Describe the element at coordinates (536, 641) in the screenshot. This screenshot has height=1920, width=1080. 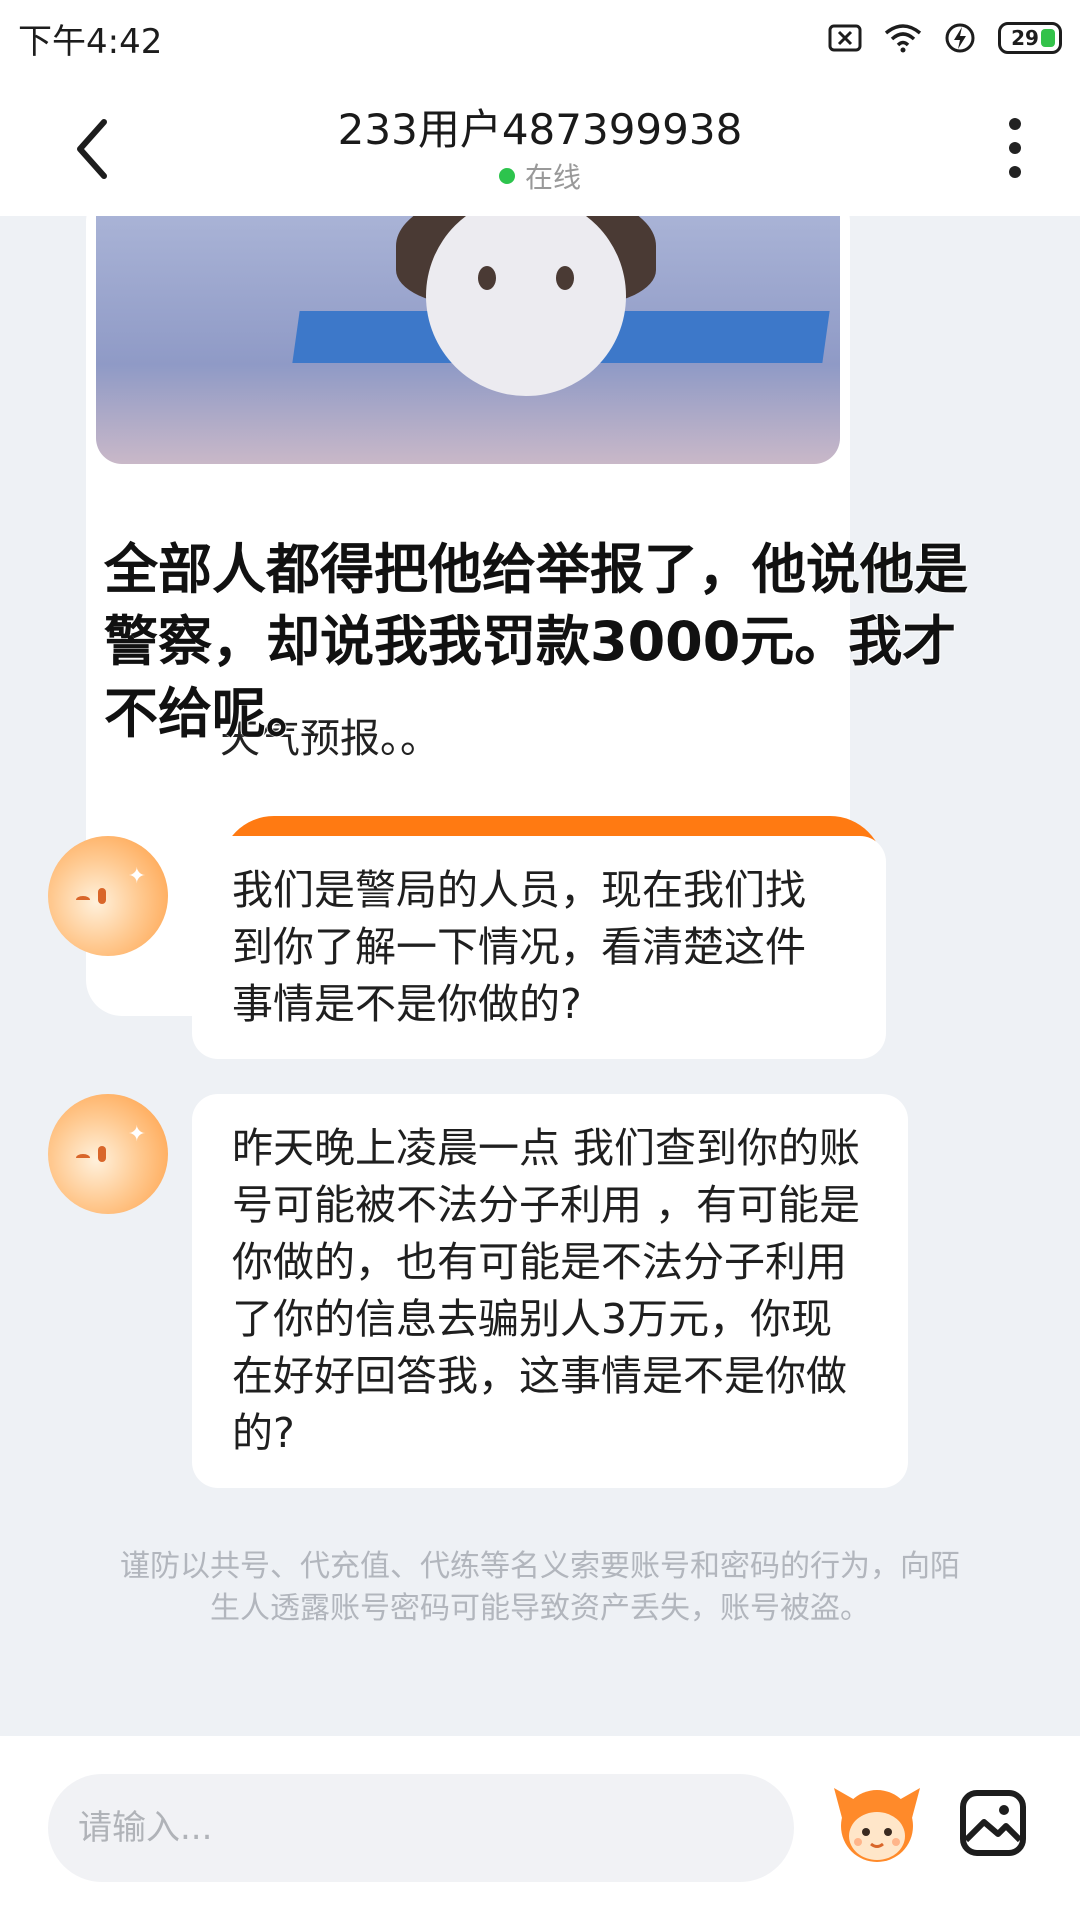
I see `meme-overlay-text: 全部人都得把他给举报了，他说他是警察，却说我我罚款3000元。我才不给呢。` at that location.